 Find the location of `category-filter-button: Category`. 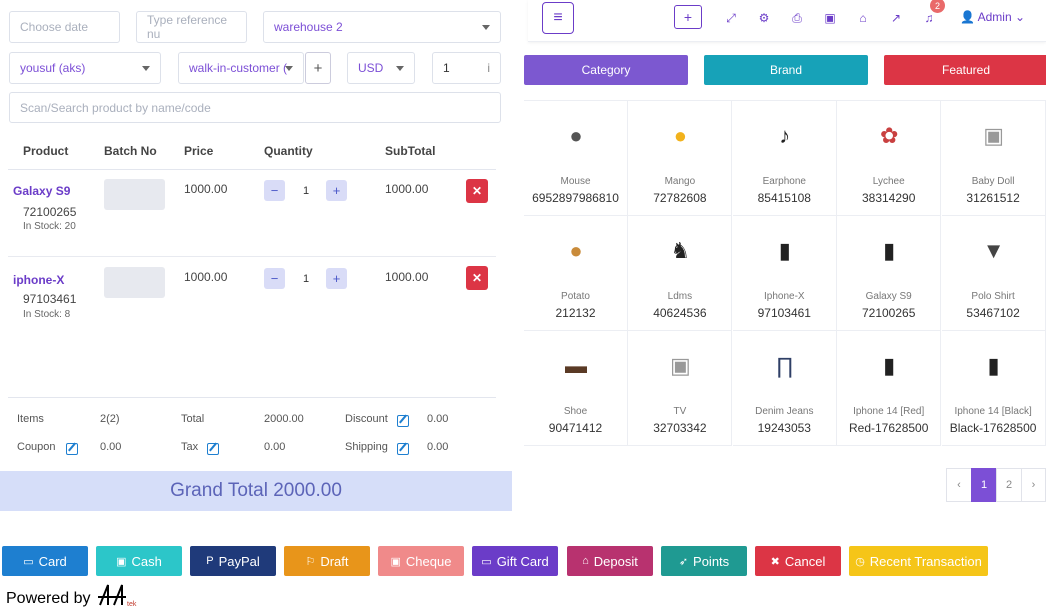

category-filter-button: Category is located at coordinates (606, 70).